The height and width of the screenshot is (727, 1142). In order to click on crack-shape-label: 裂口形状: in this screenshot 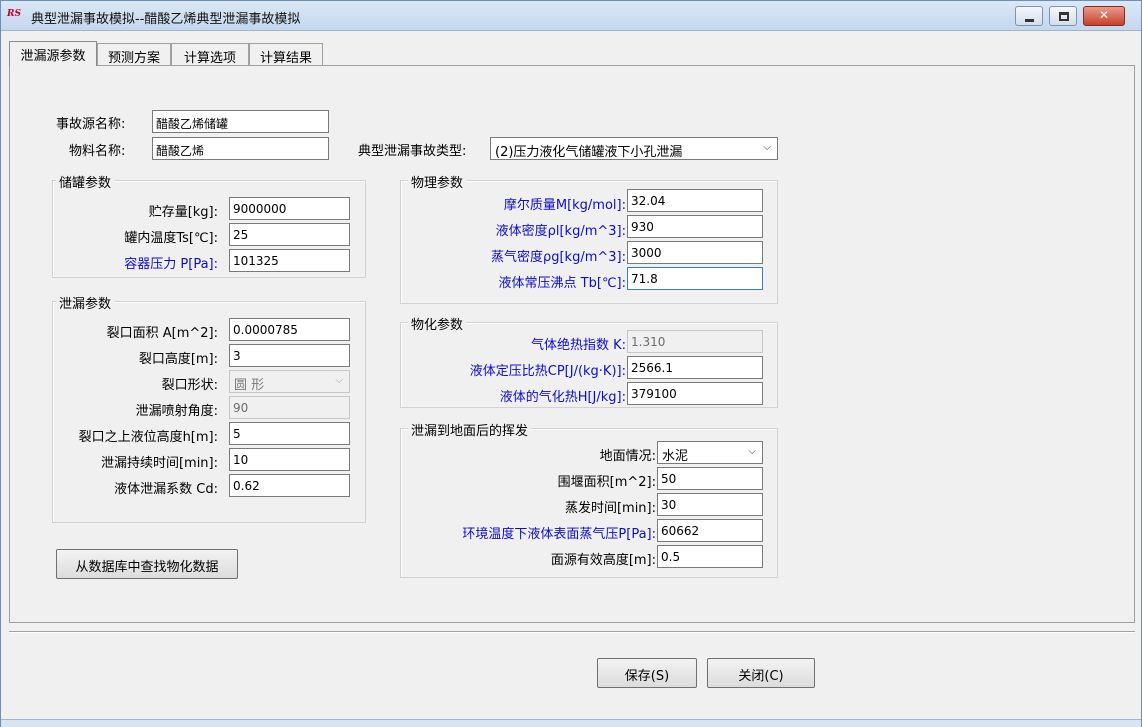, I will do `click(189, 385)`.